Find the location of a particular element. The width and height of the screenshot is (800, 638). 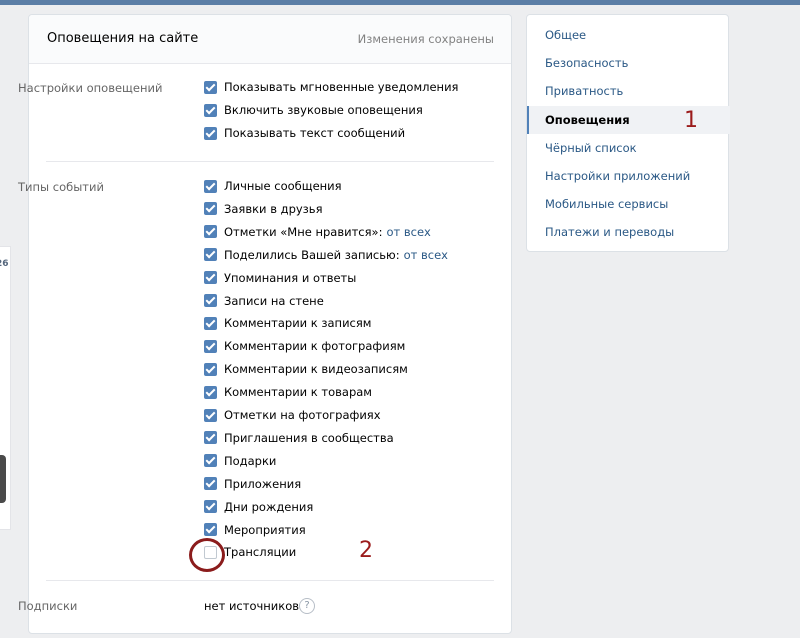

notification-setting-row: Включить звуковые оповещения is located at coordinates (313, 110).